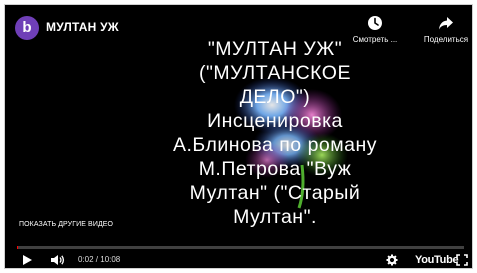  I want to click on progress-fill, so click(18, 247).